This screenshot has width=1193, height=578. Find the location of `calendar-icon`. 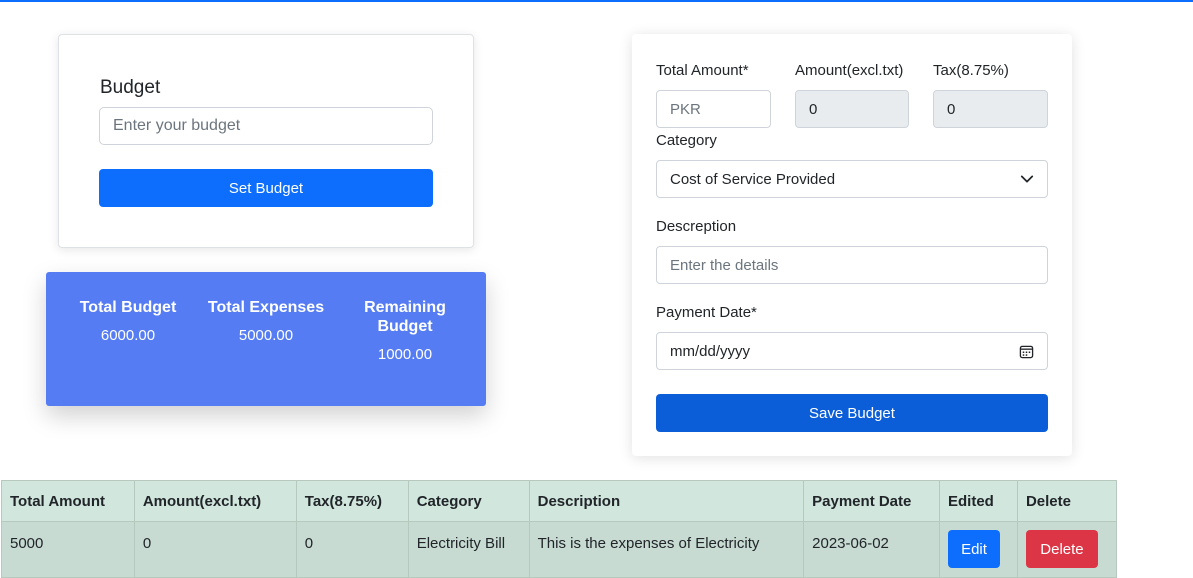

calendar-icon is located at coordinates (1026, 351).